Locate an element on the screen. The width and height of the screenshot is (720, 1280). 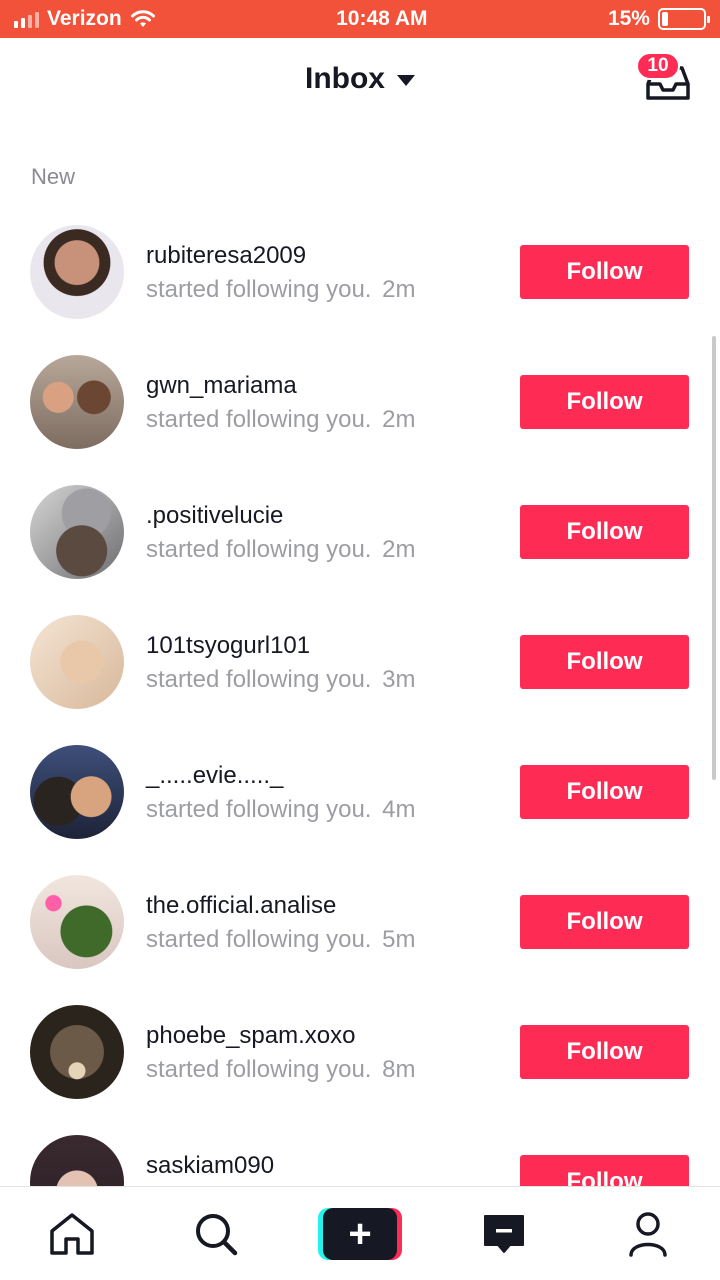
battery-level is located at coordinates (664, 19).